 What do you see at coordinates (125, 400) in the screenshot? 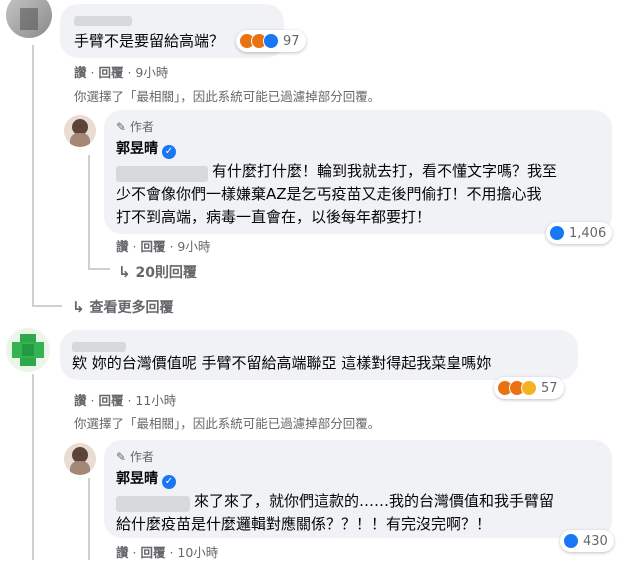
I see `comment-actions: 讚 · 回覆 · 11小時` at bounding box center [125, 400].